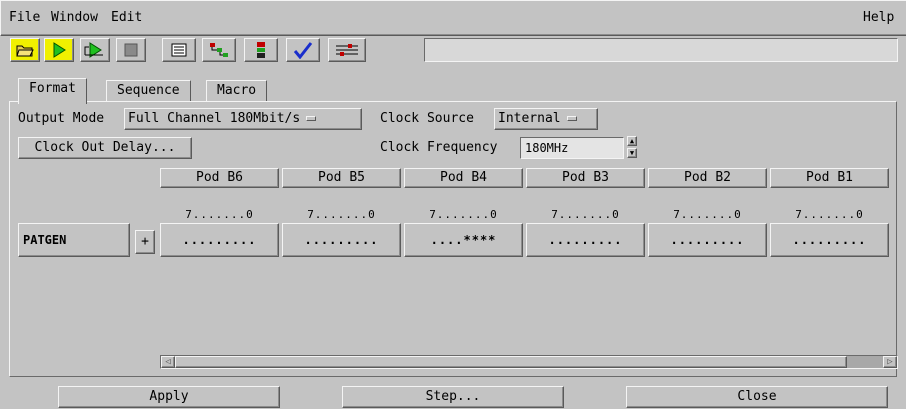 The width and height of the screenshot is (906, 409). I want to click on status-button, so click(261, 50).